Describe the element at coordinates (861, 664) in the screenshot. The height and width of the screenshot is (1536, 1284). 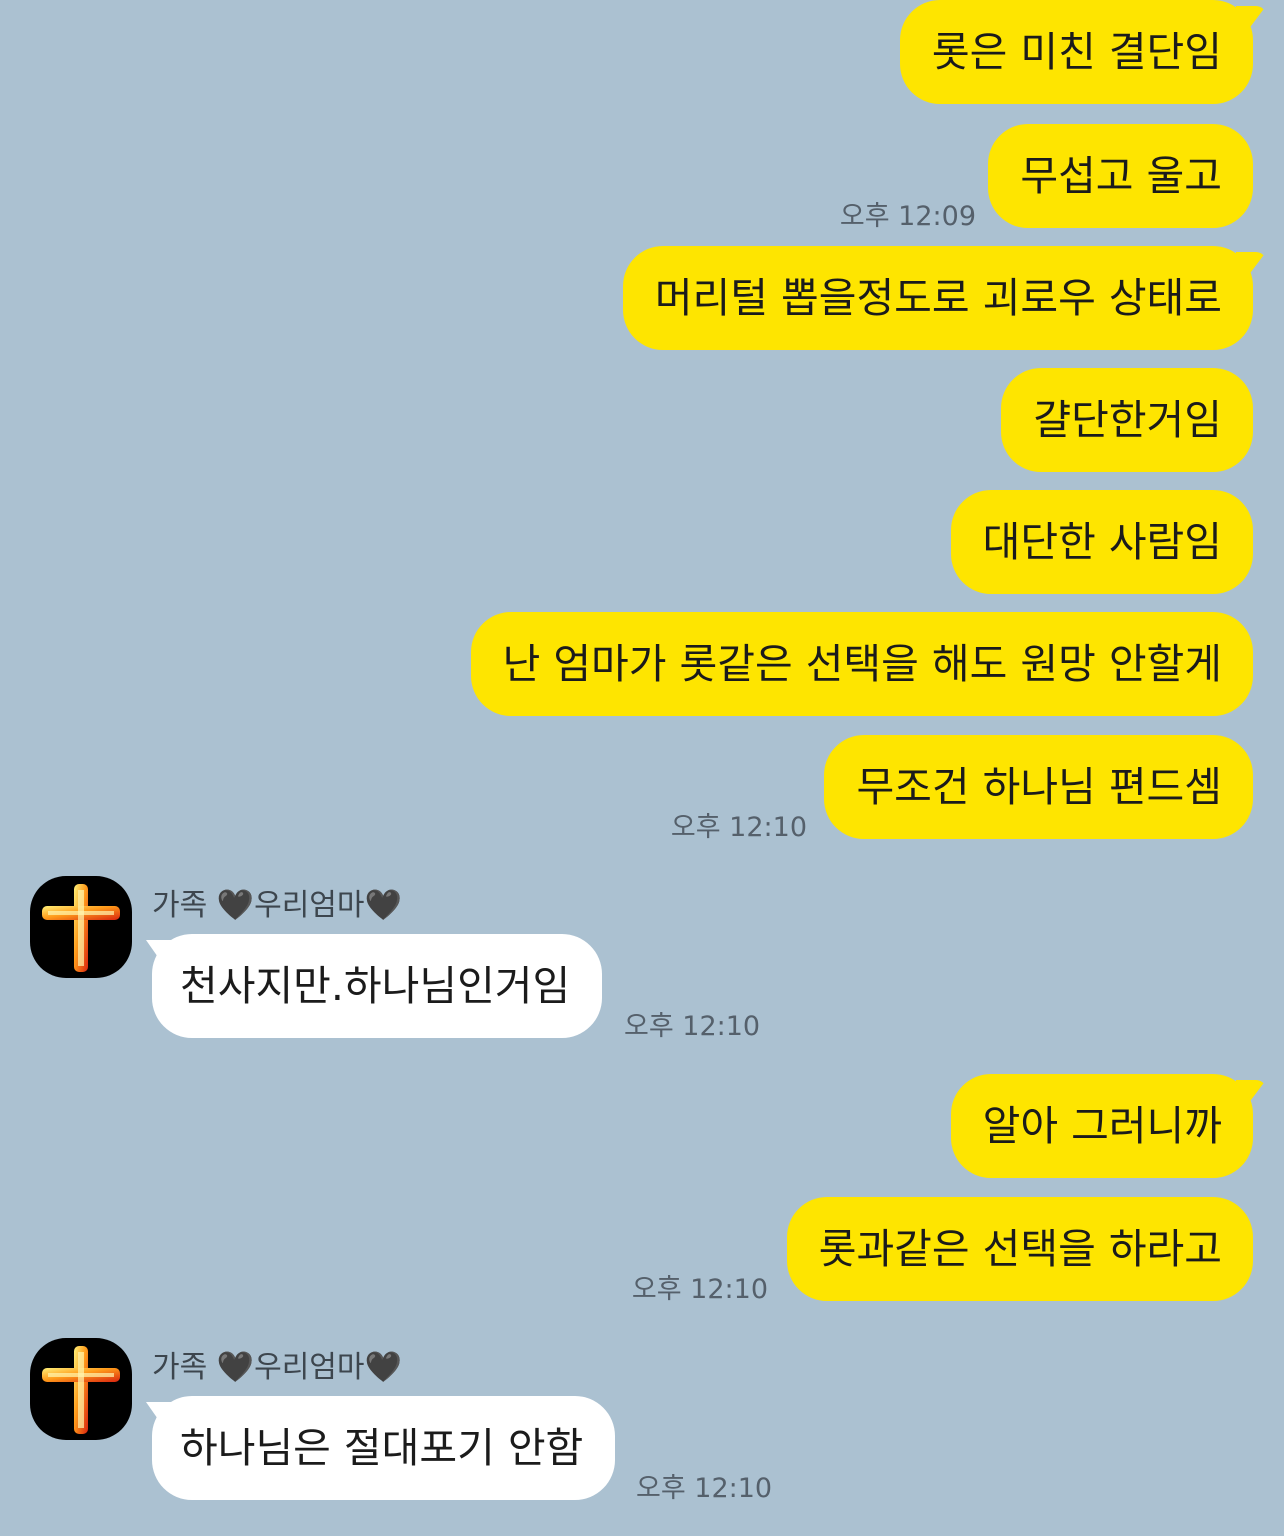
I see `my-message-bubble: 난 엄마가 롯같은 선택을 해도 원망 안할게` at that location.